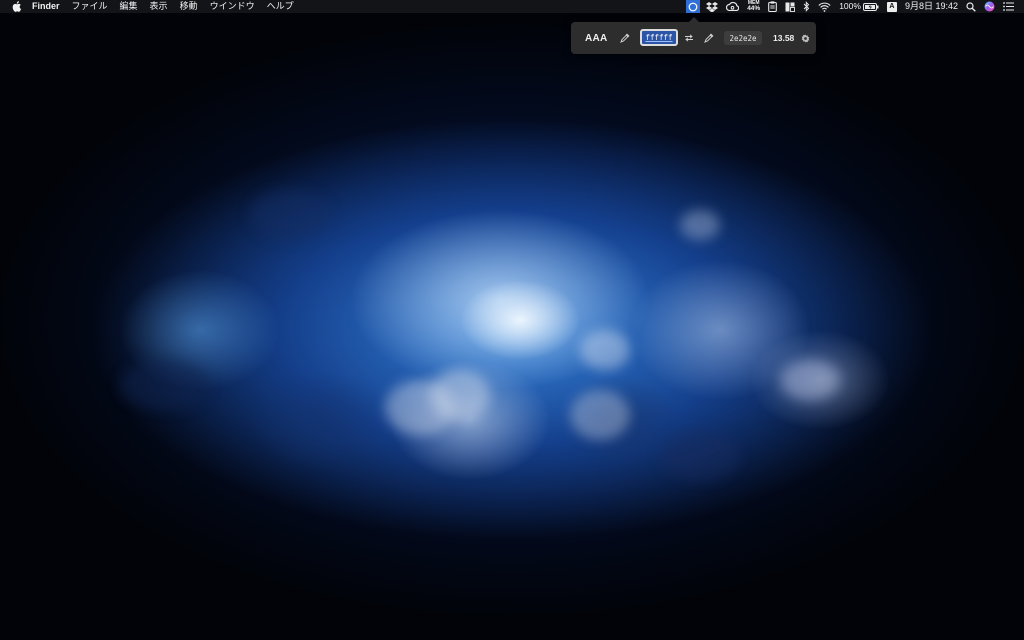 Image resolution: width=1024 pixels, height=640 pixels. What do you see at coordinates (971, 6) in the screenshot?
I see `spotlight-search-icon` at bounding box center [971, 6].